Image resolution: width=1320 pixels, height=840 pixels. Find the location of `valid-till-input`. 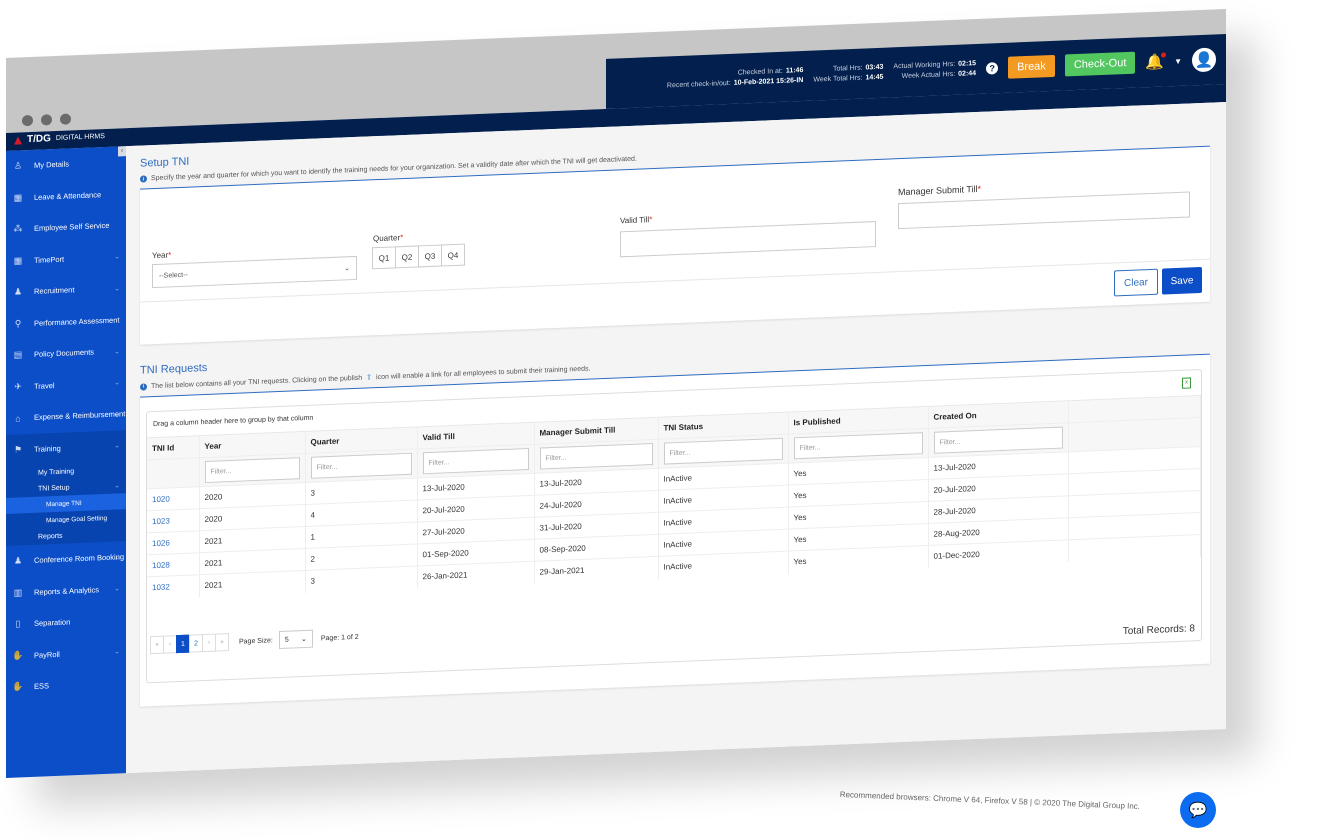

valid-till-input is located at coordinates (748, 239).